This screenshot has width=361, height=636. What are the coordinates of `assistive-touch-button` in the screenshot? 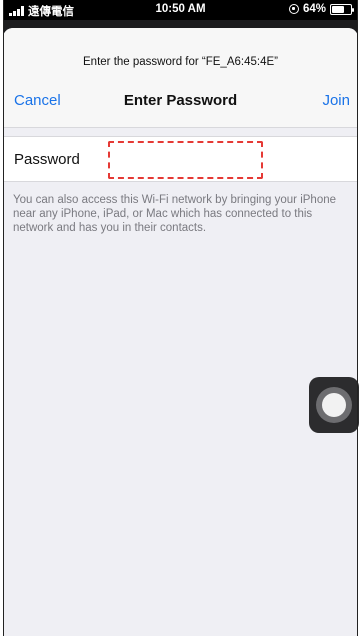 It's located at (334, 405).